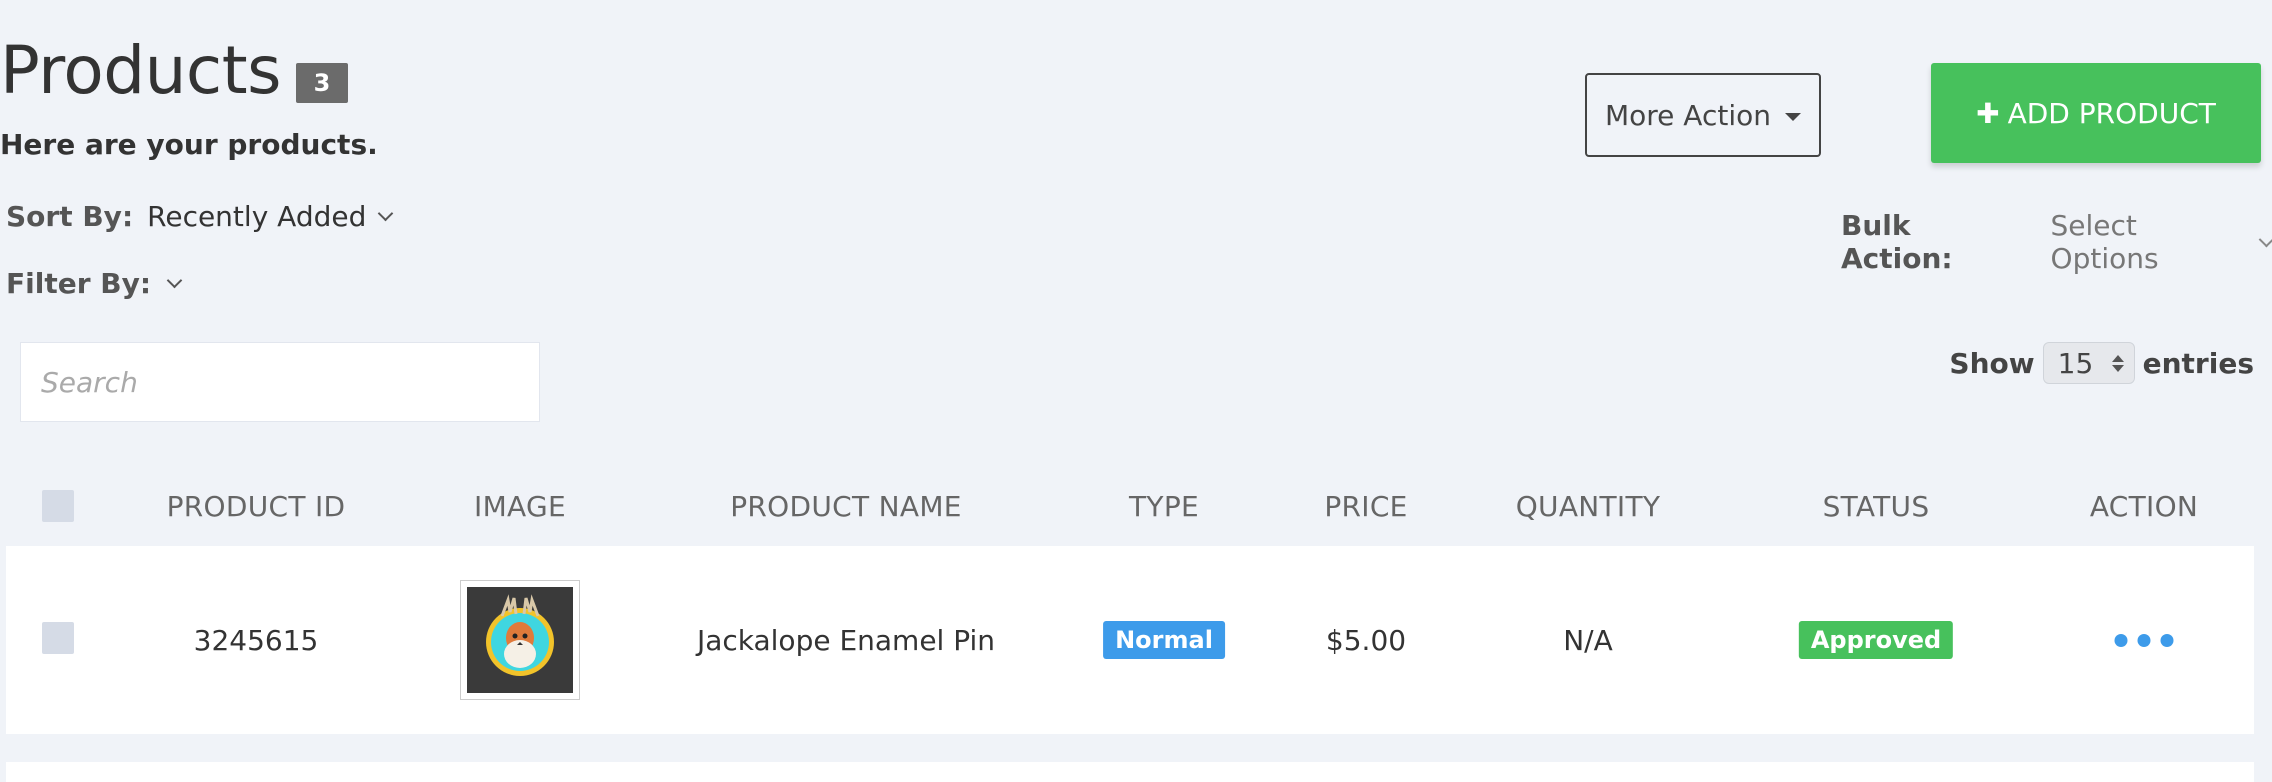  I want to click on action-cell, so click(2144, 640).